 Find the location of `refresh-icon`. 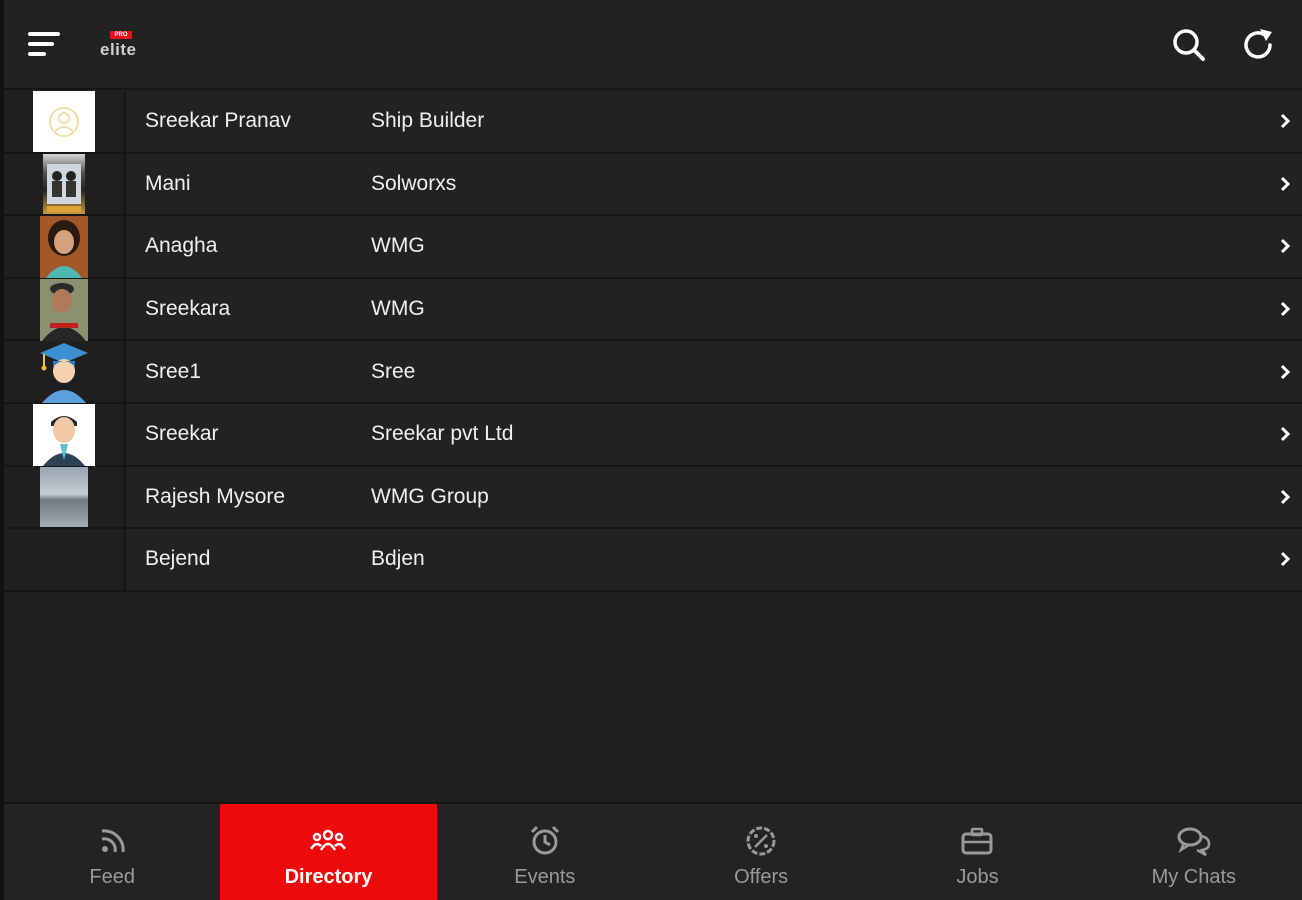

refresh-icon is located at coordinates (1259, 45).